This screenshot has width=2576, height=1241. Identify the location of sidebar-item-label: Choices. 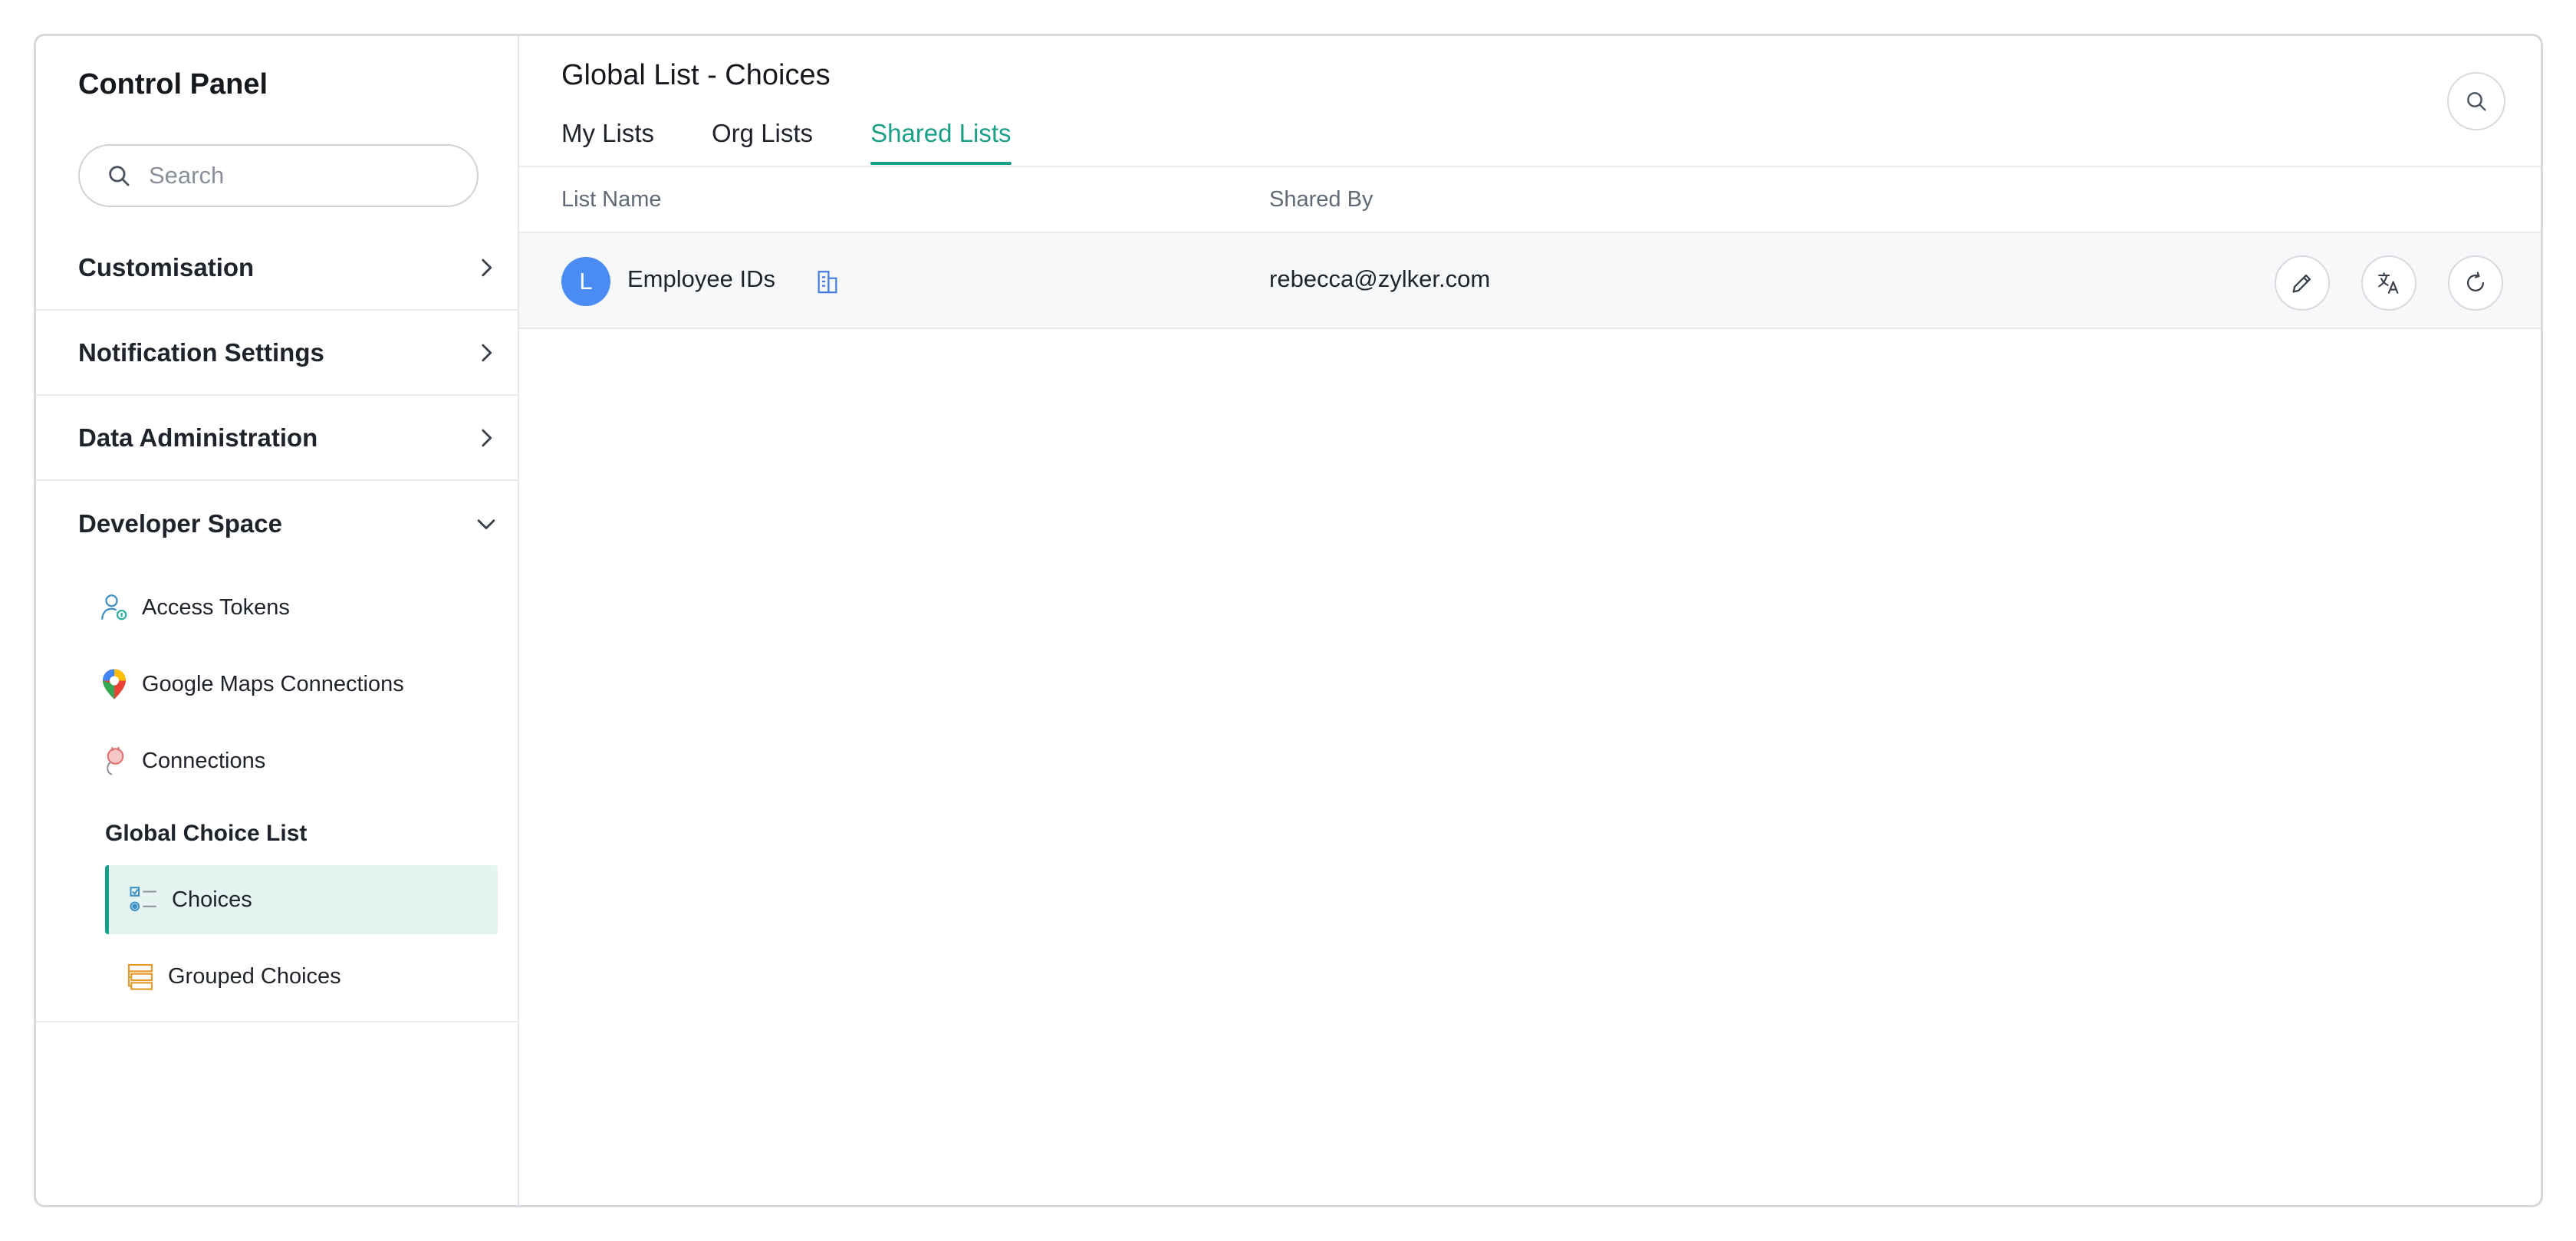
(212, 900).